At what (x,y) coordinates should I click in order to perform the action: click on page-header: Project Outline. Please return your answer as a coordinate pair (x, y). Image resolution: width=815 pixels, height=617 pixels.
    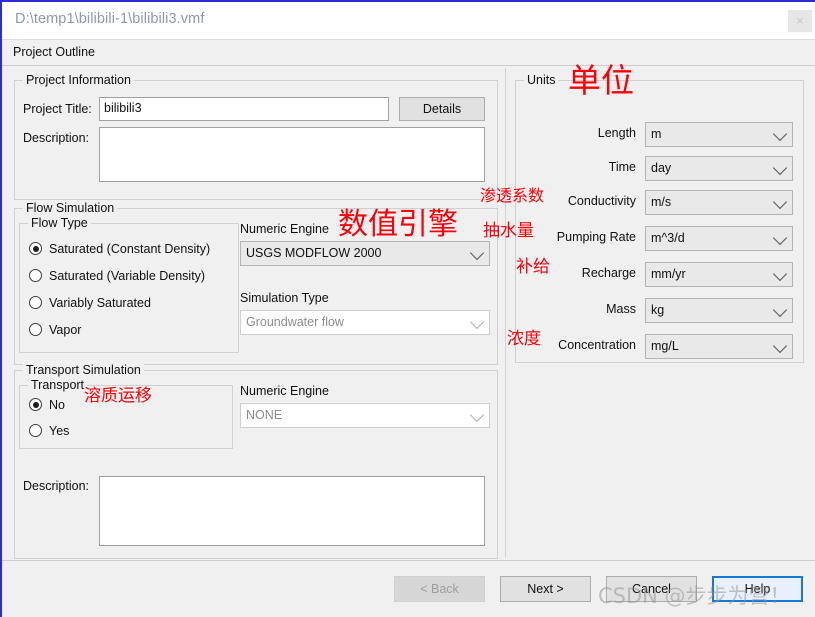
    Looking at the image, I should click on (408, 52).